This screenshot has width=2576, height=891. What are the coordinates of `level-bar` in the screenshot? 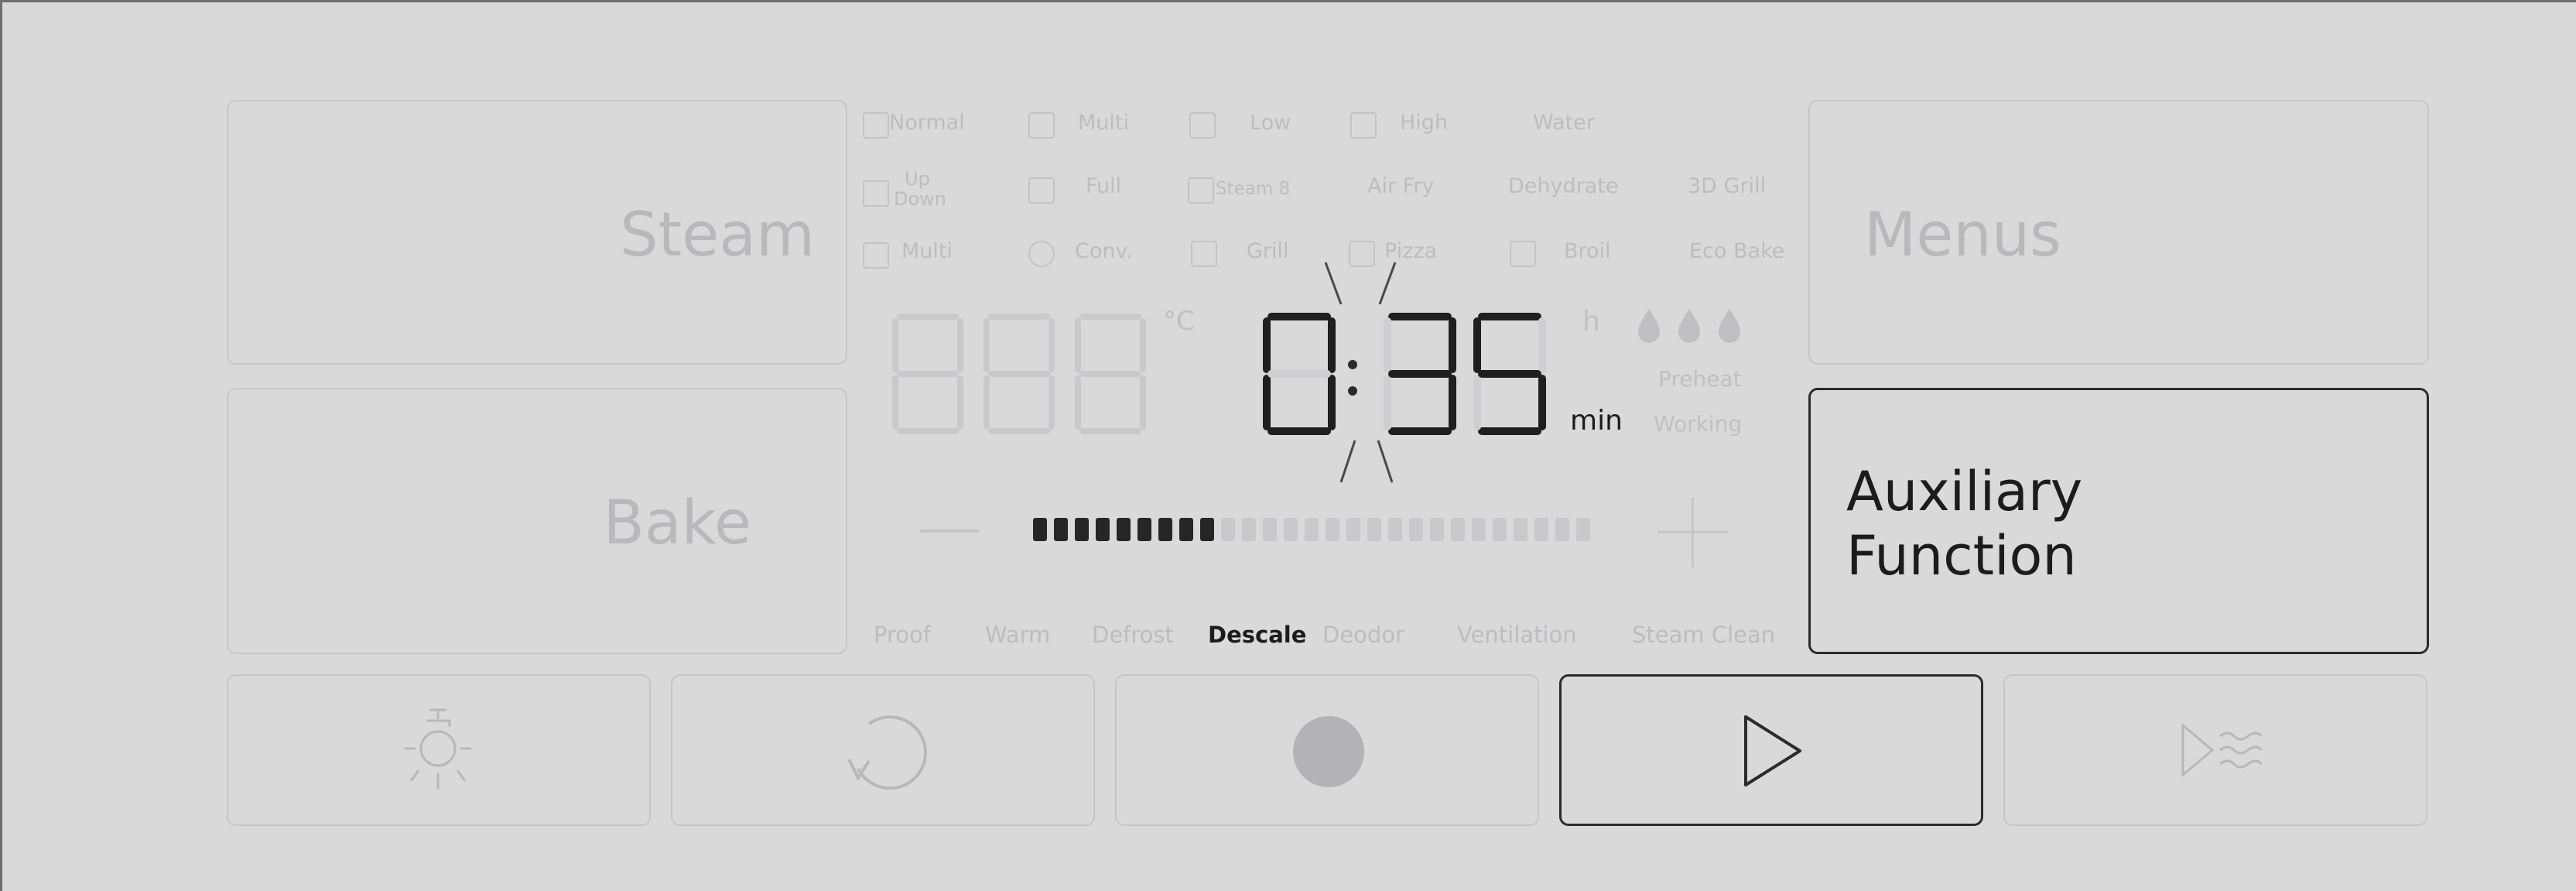 It's located at (1312, 529).